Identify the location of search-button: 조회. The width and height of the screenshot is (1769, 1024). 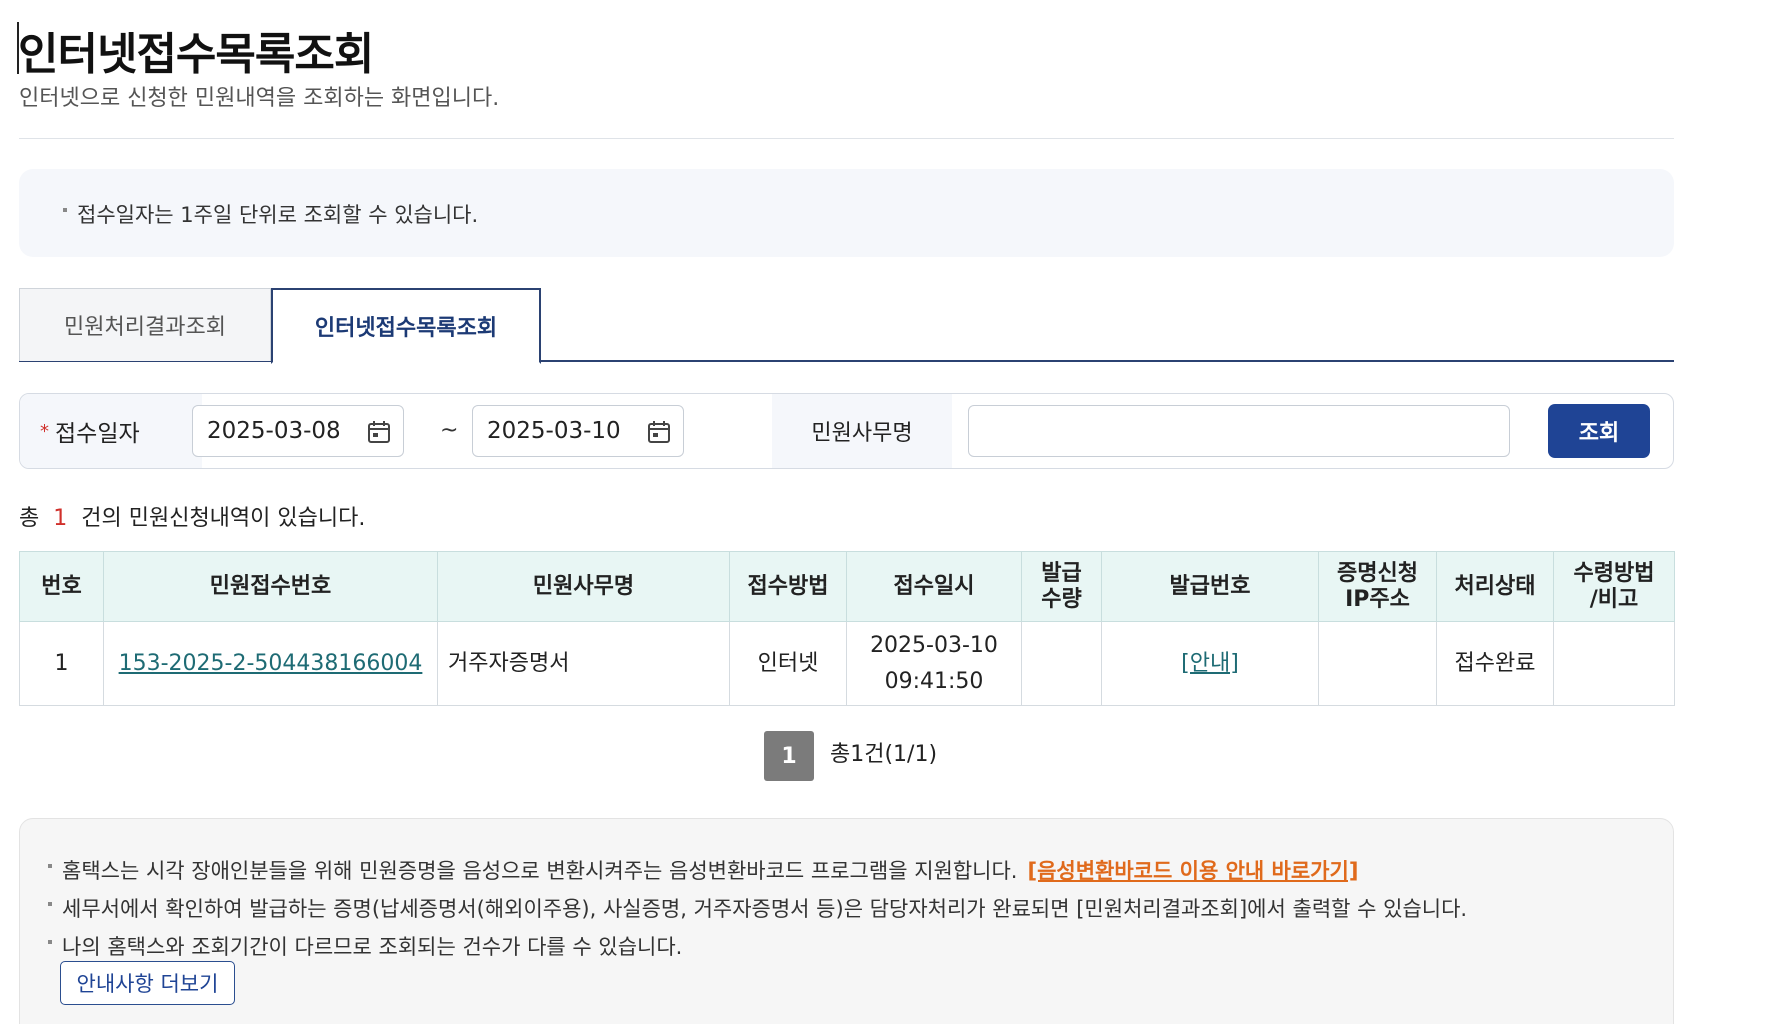
(1599, 431).